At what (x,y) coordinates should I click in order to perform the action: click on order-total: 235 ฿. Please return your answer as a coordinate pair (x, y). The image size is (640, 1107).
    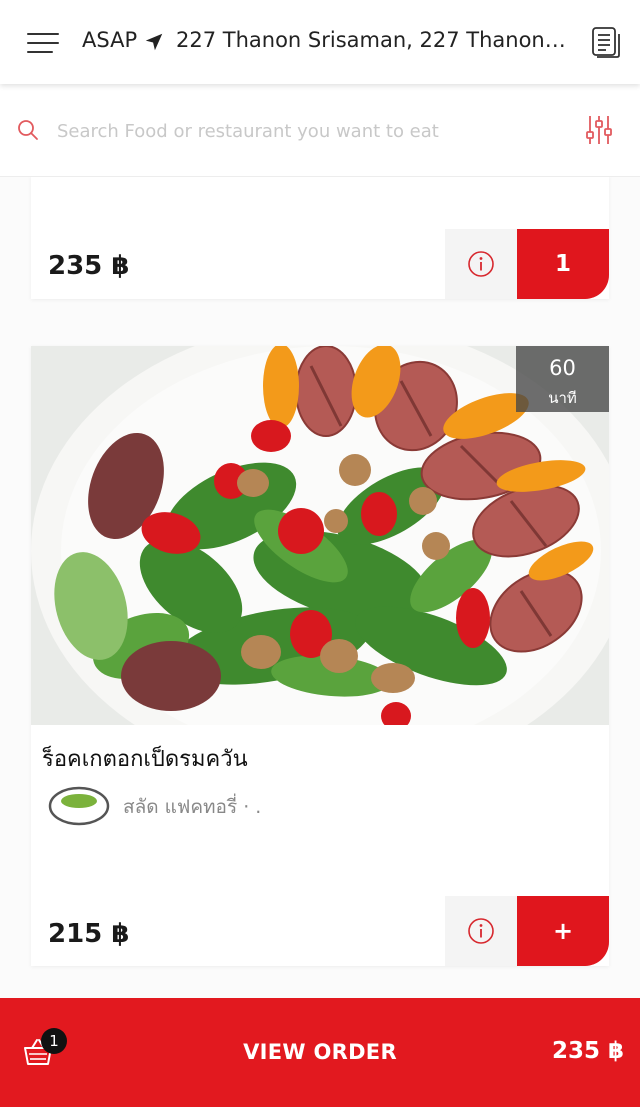
    Looking at the image, I should click on (587, 1051).